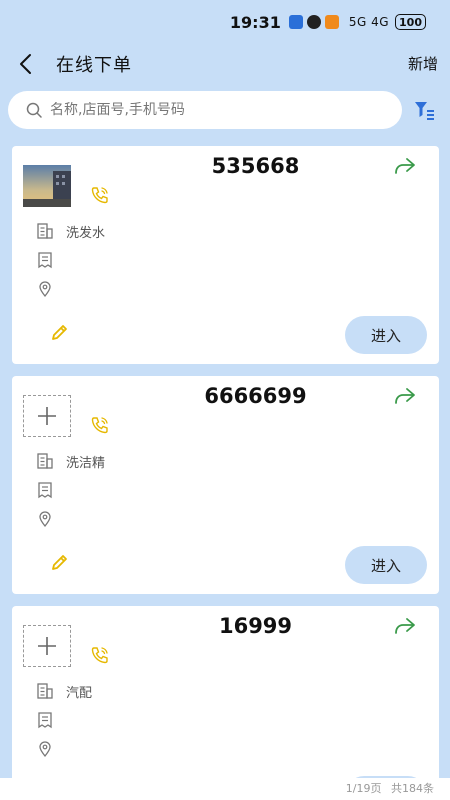 This screenshot has height=800, width=450. Describe the element at coordinates (34, 110) in the screenshot. I see `search-icon` at that location.